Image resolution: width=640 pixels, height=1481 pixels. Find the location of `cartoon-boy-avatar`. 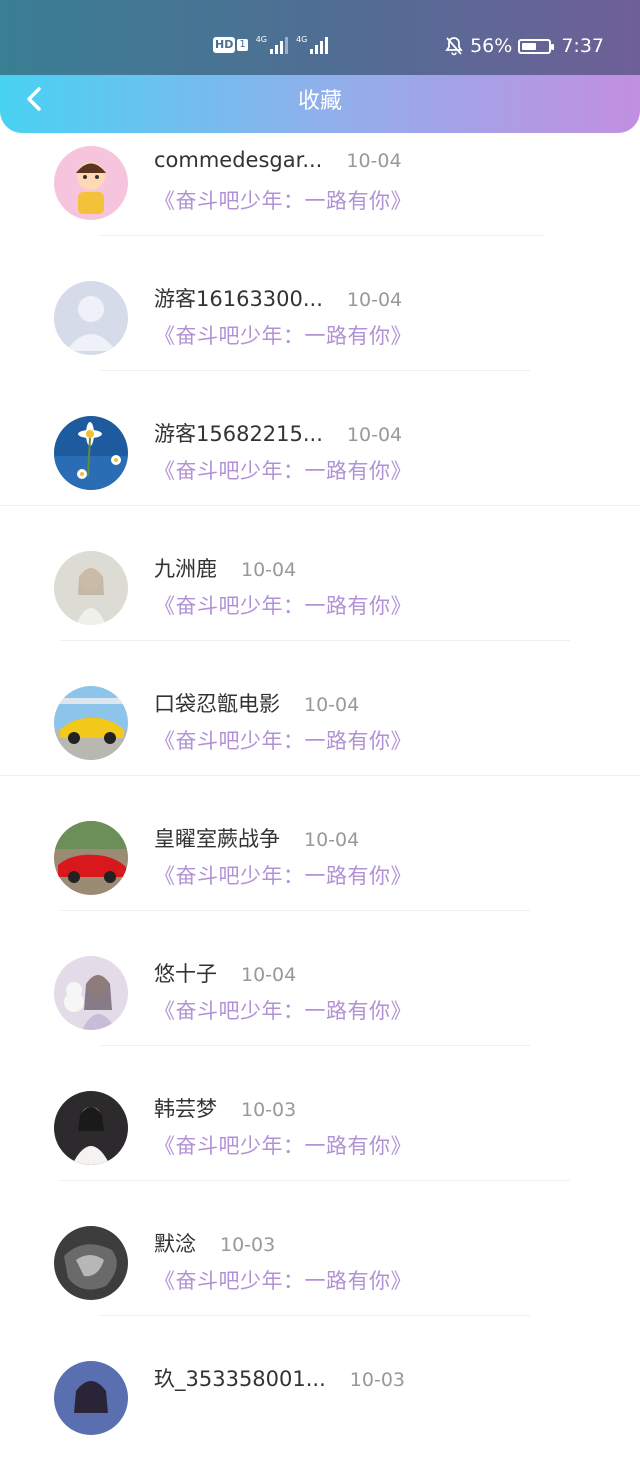

cartoon-boy-avatar is located at coordinates (91, 183).